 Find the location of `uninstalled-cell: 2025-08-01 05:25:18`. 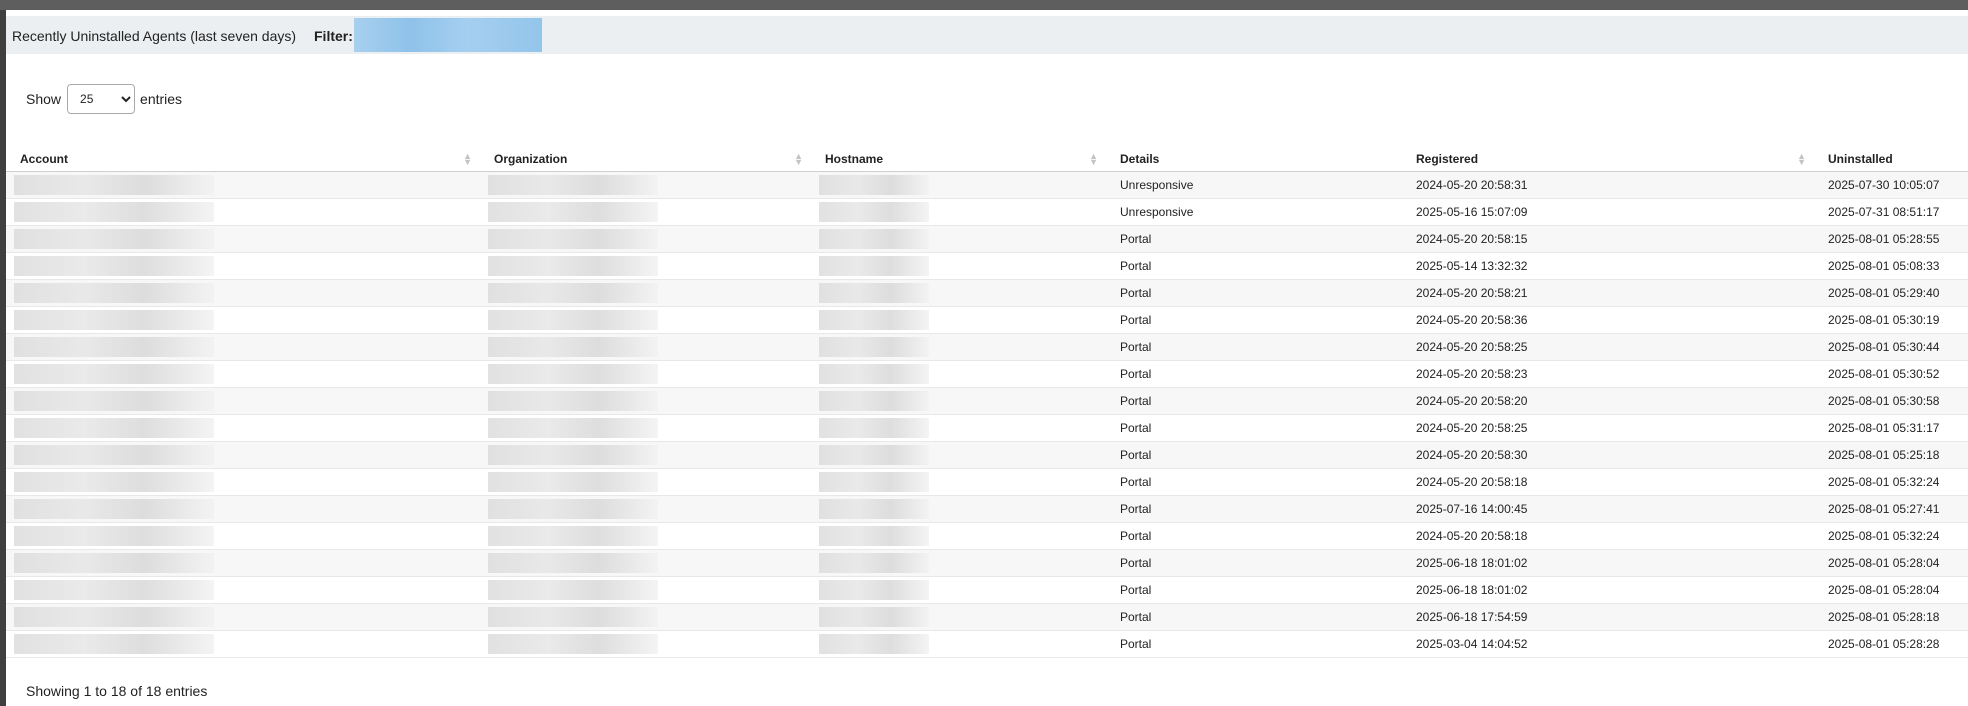

uninstalled-cell: 2025-08-01 05:25:18 is located at coordinates (1891, 455).